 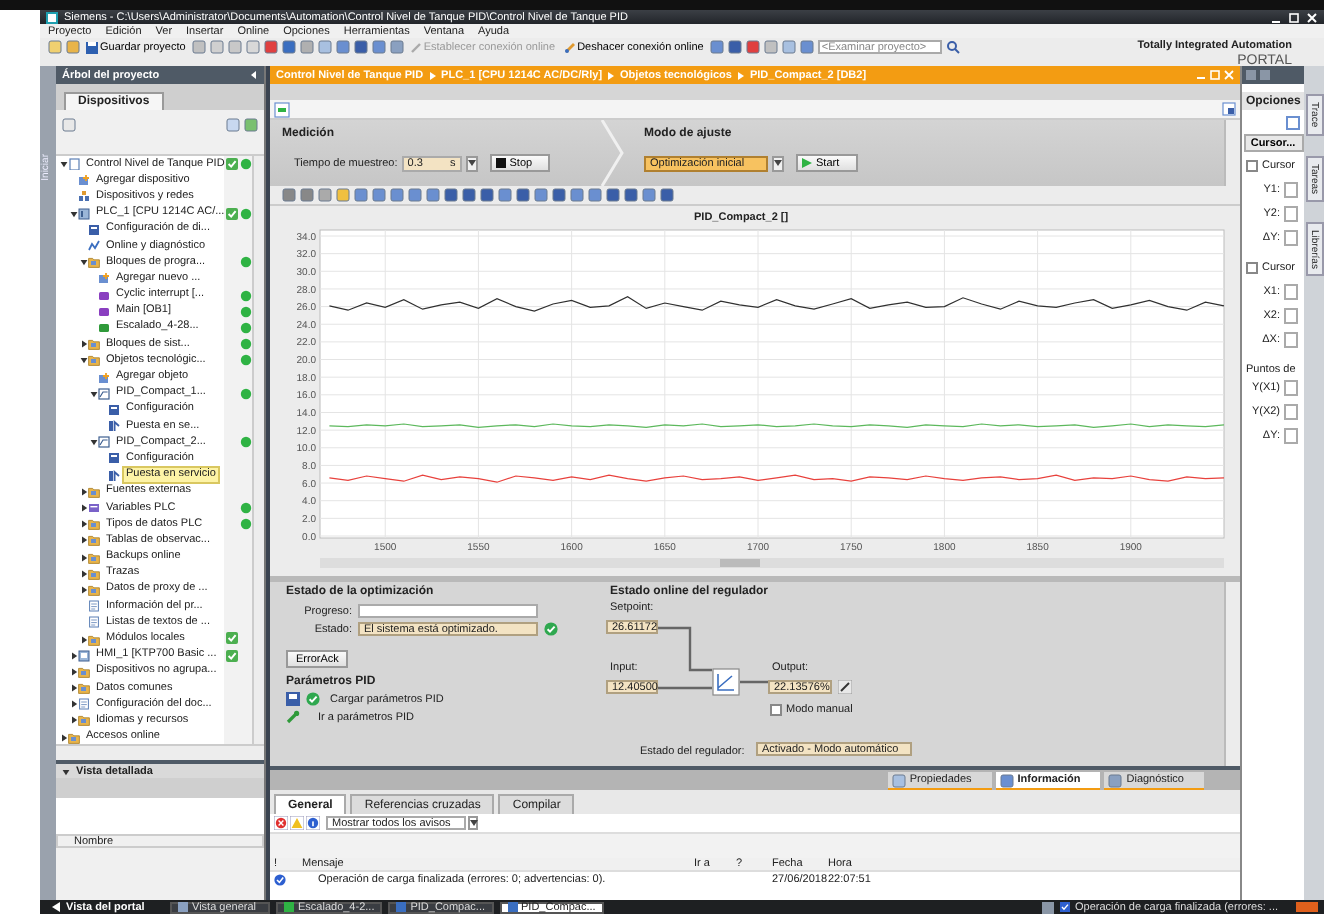 What do you see at coordinates (92, 48) in the screenshot?
I see `save-icon` at bounding box center [92, 48].